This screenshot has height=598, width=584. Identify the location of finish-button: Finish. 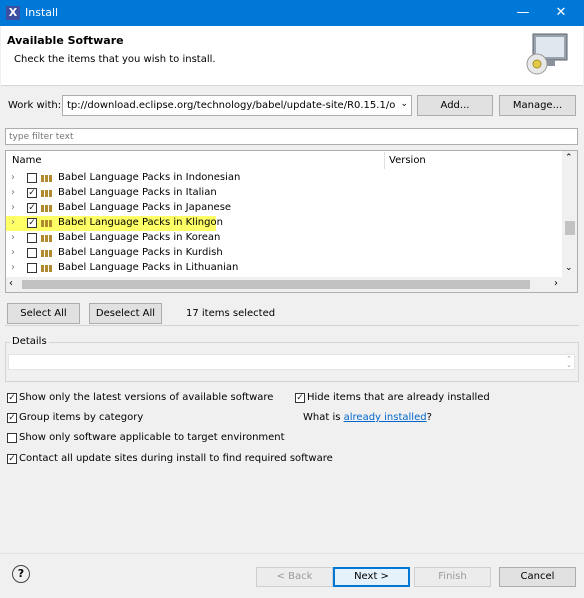
(452, 577).